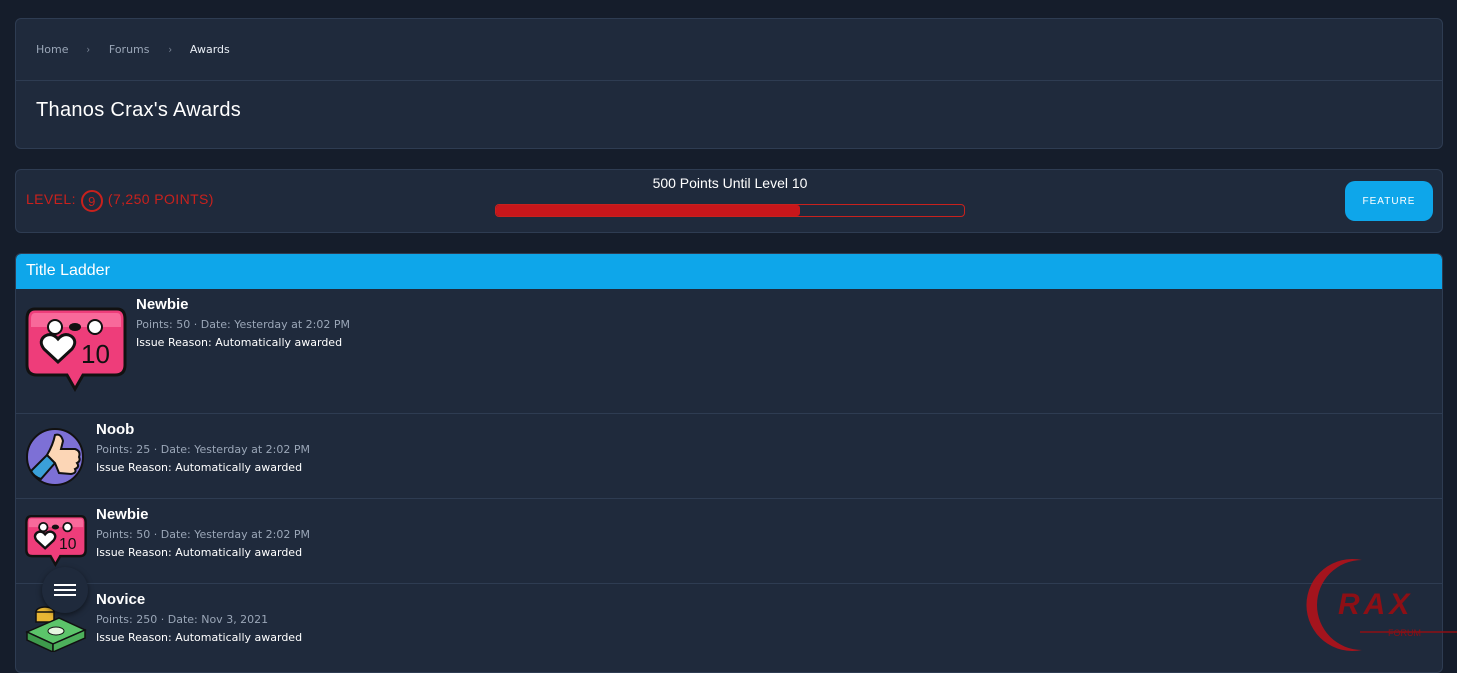  I want to click on breadcrumb: Home › Forums › Awards, so click(133, 49).